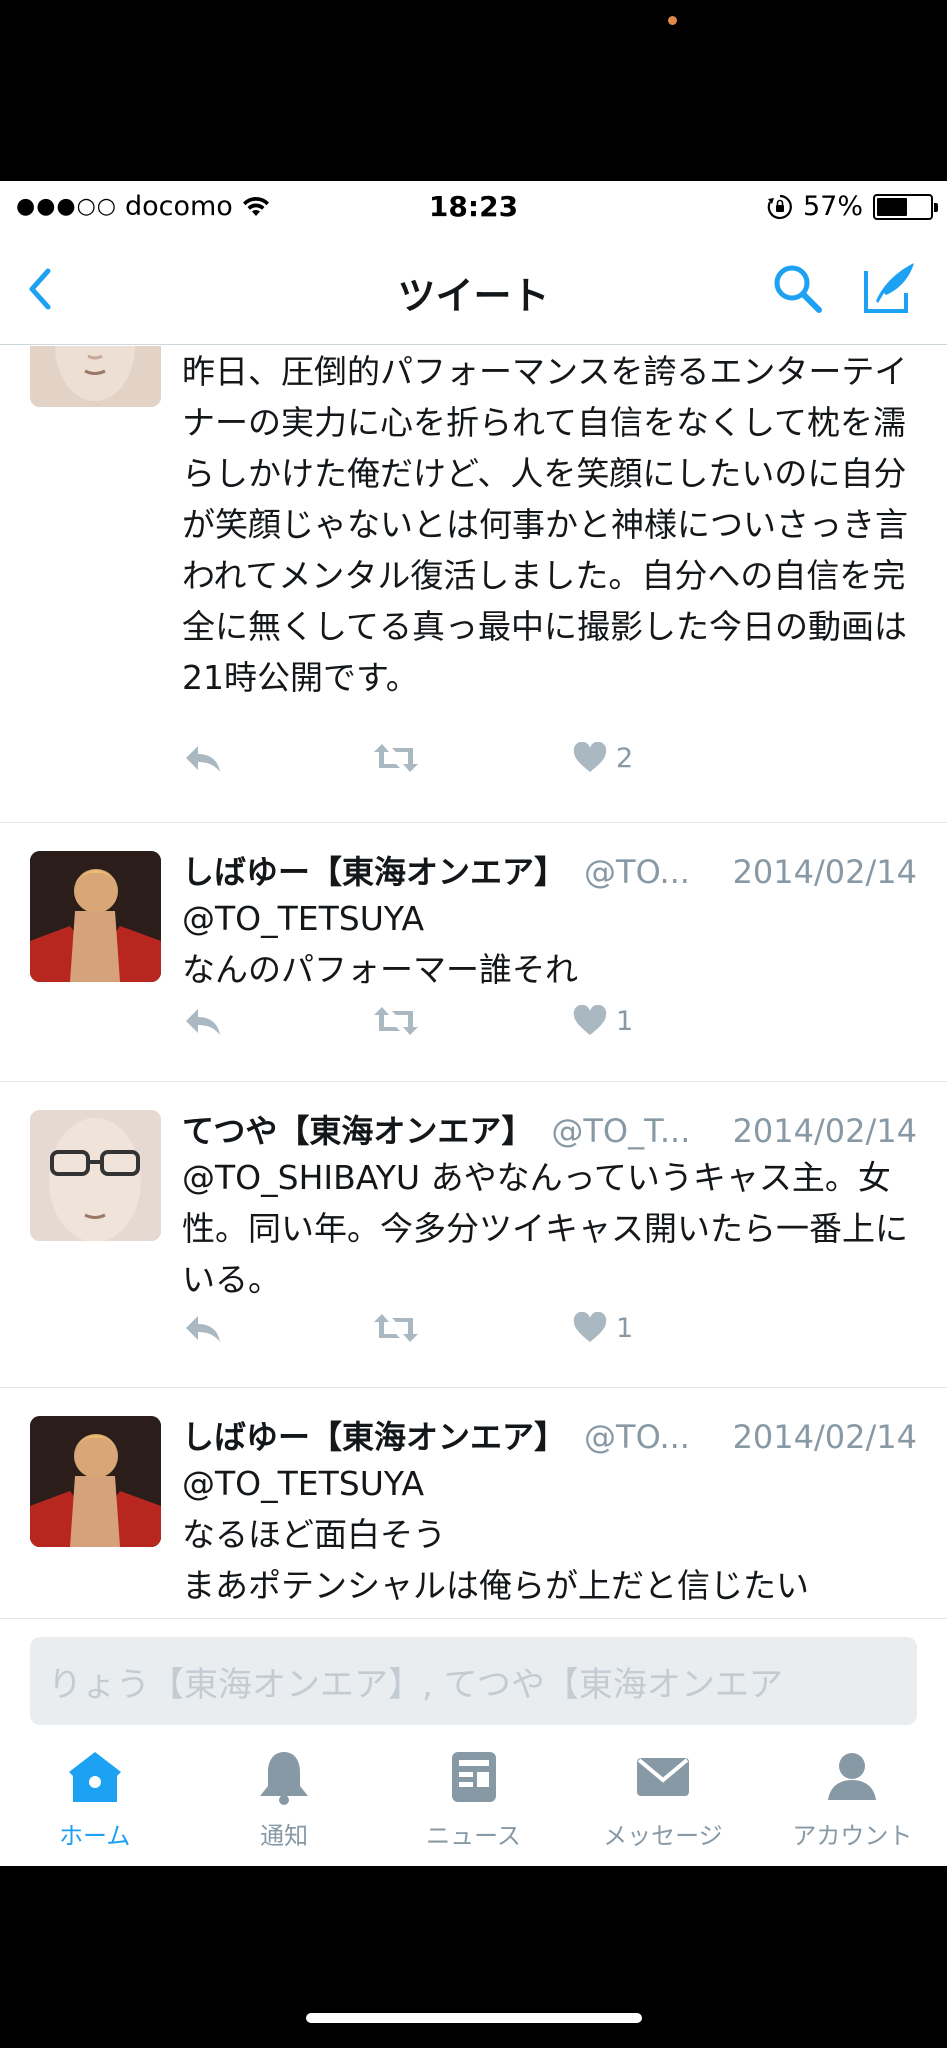 The height and width of the screenshot is (2048, 947). I want to click on compose-button, so click(890, 287).